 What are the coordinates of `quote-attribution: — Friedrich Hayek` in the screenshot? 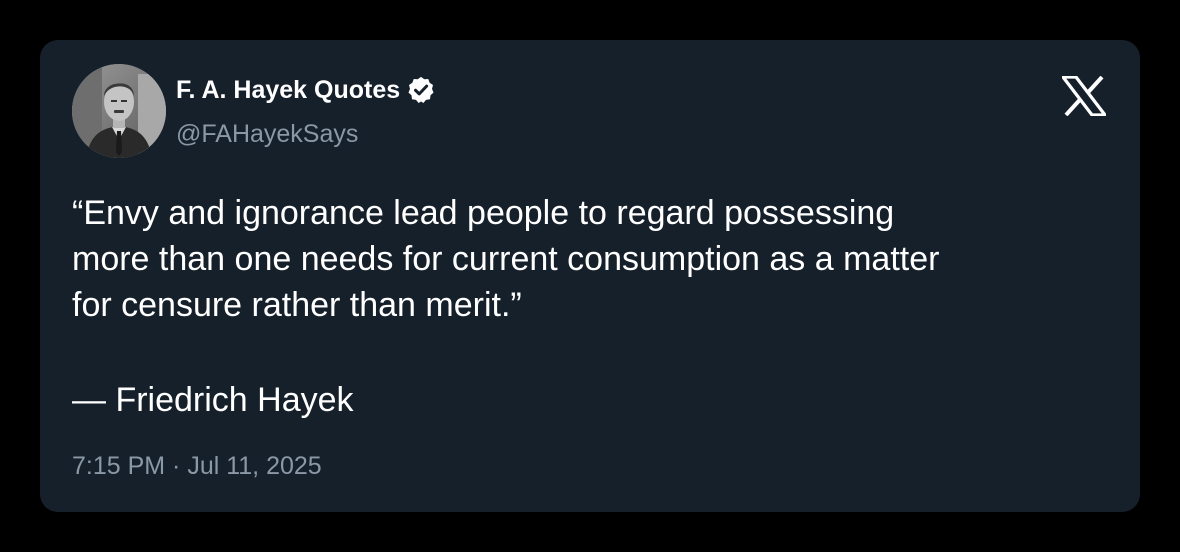 It's located at (213, 400).